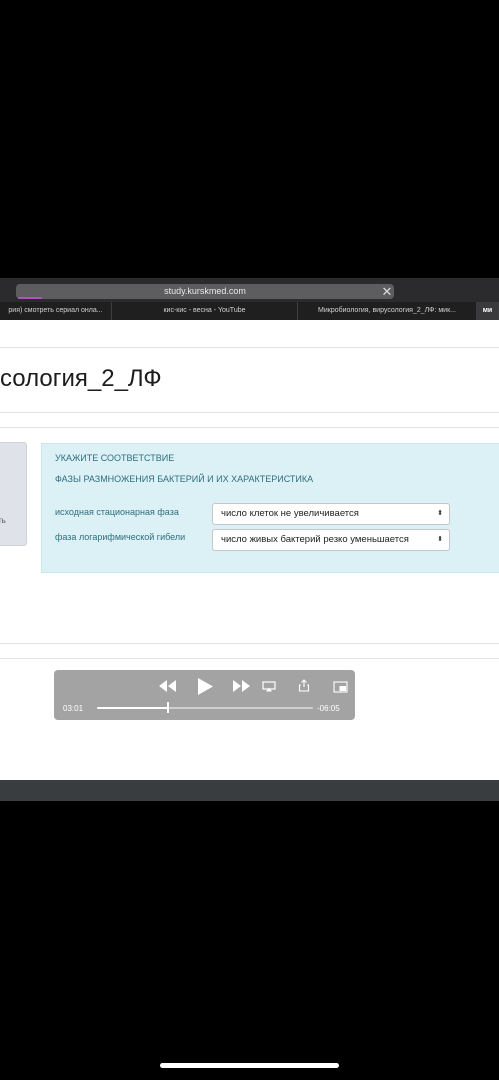  Describe the element at coordinates (205, 686) in the screenshot. I see `play-icon` at that location.